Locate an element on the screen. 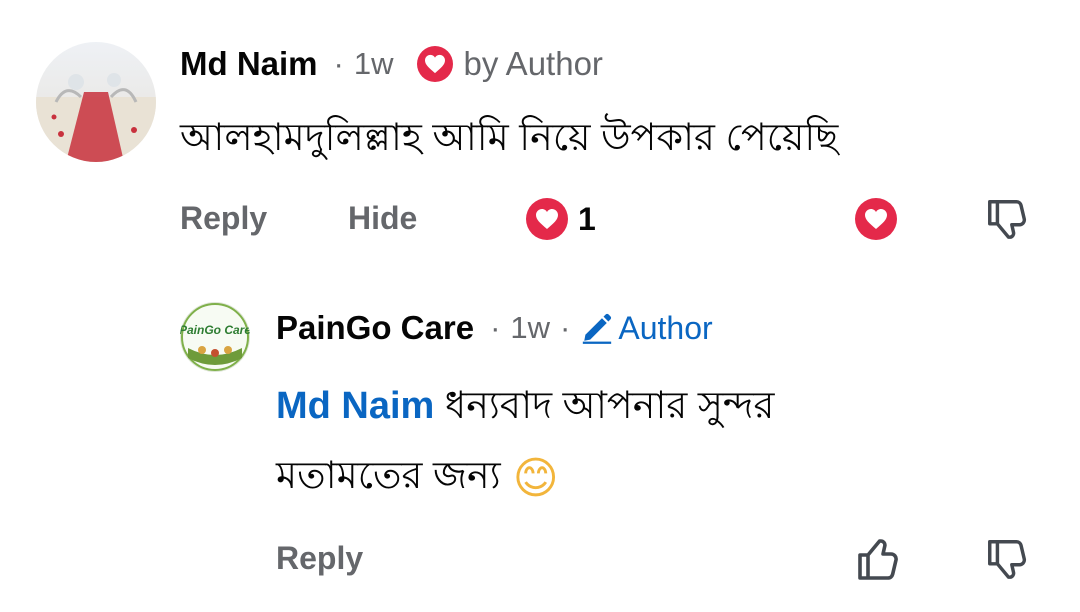 The height and width of the screenshot is (612, 1080). author-badge: Author is located at coordinates (646, 328).